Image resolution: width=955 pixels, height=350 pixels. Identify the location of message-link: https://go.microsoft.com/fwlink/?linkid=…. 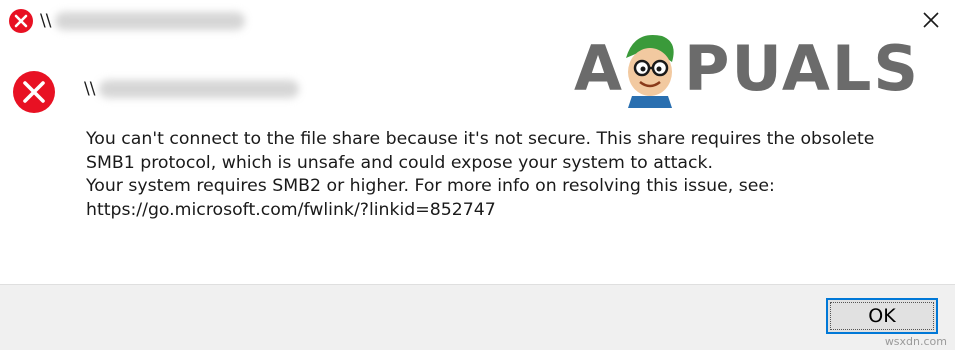
(291, 209).